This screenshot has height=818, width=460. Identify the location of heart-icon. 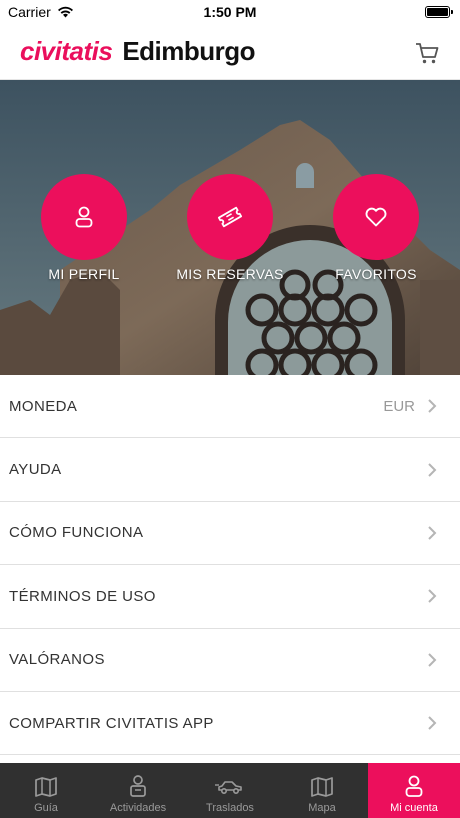
(376, 217).